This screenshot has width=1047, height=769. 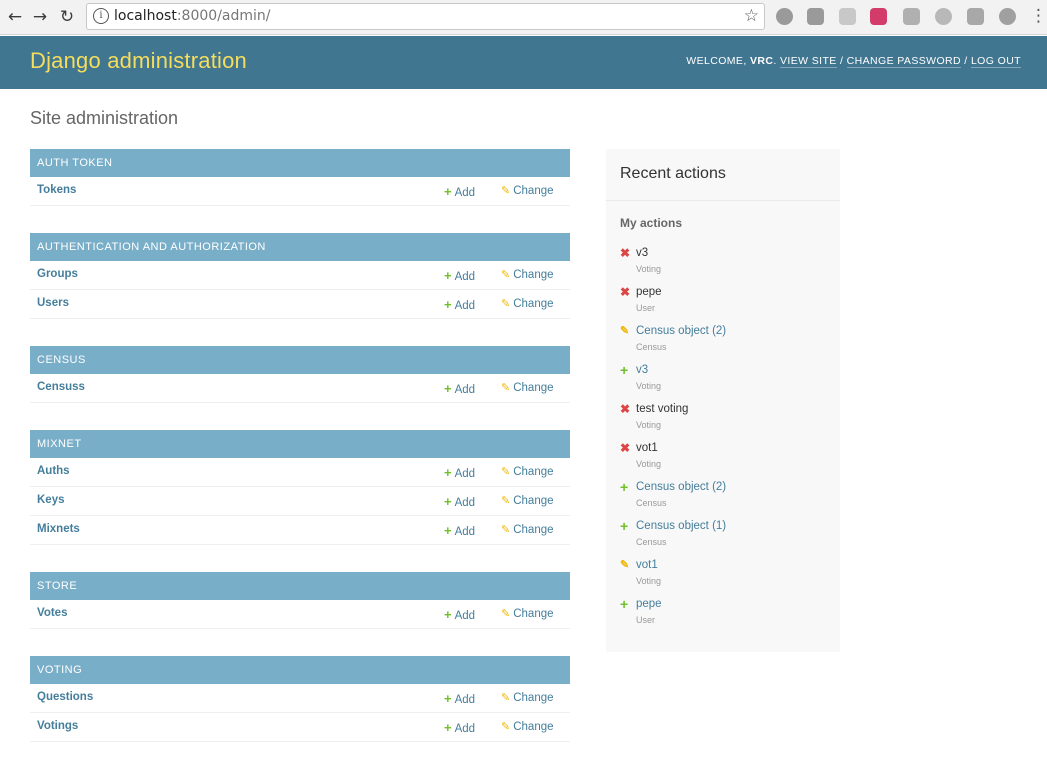 What do you see at coordinates (40, 17) in the screenshot?
I see `forward-arrow-icon: →` at bounding box center [40, 17].